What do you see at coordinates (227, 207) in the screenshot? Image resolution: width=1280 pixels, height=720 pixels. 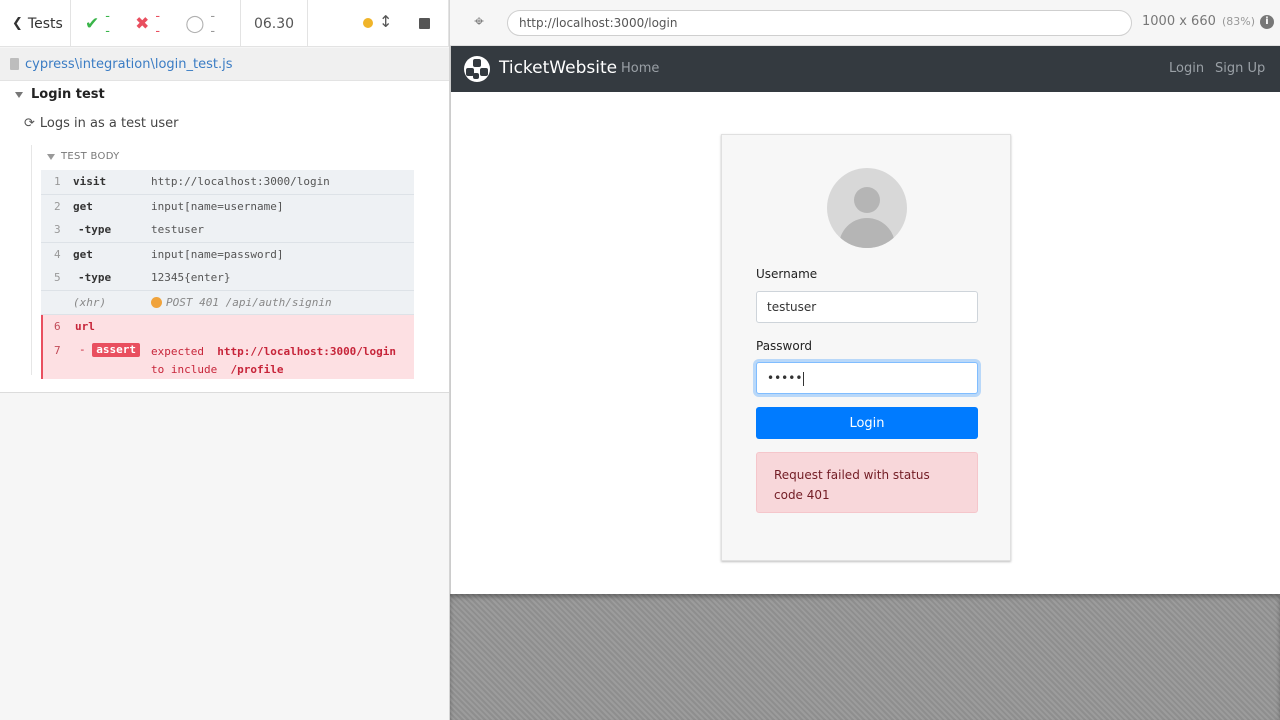 I see `command-get-username: 2 get input[name=username]` at bounding box center [227, 207].